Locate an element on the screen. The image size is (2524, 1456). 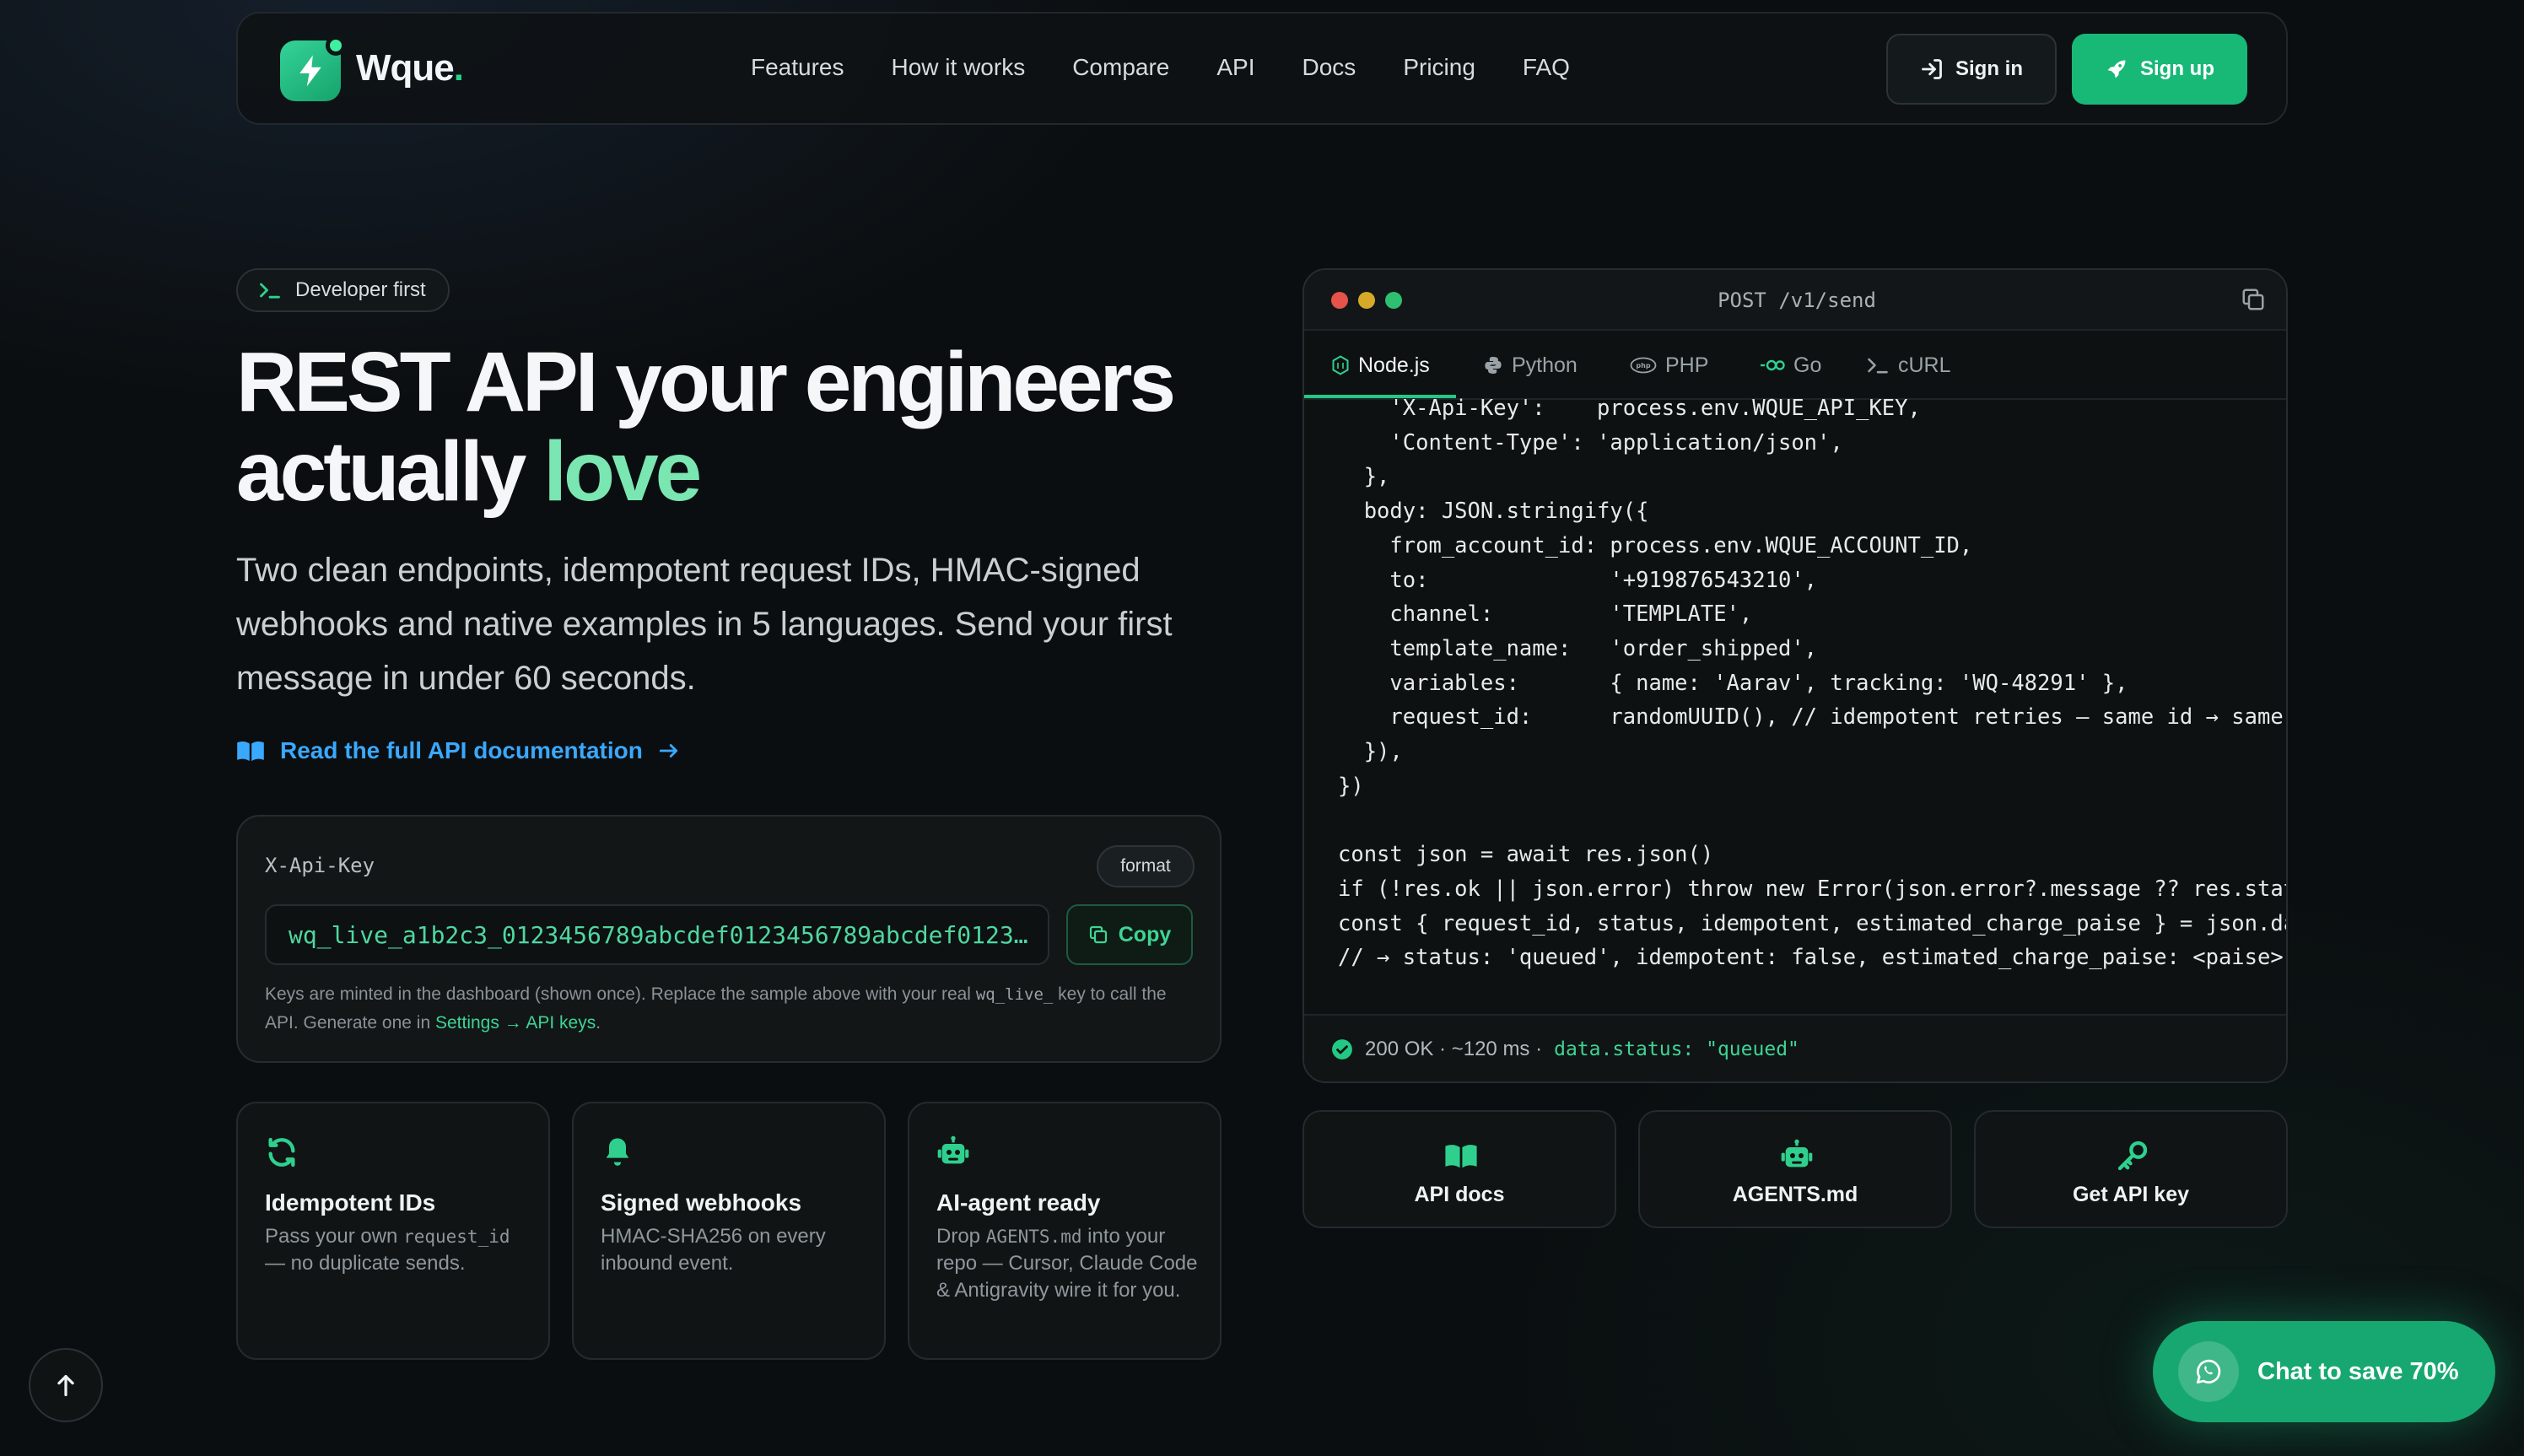
tab-python: Python is located at coordinates (1531, 365).